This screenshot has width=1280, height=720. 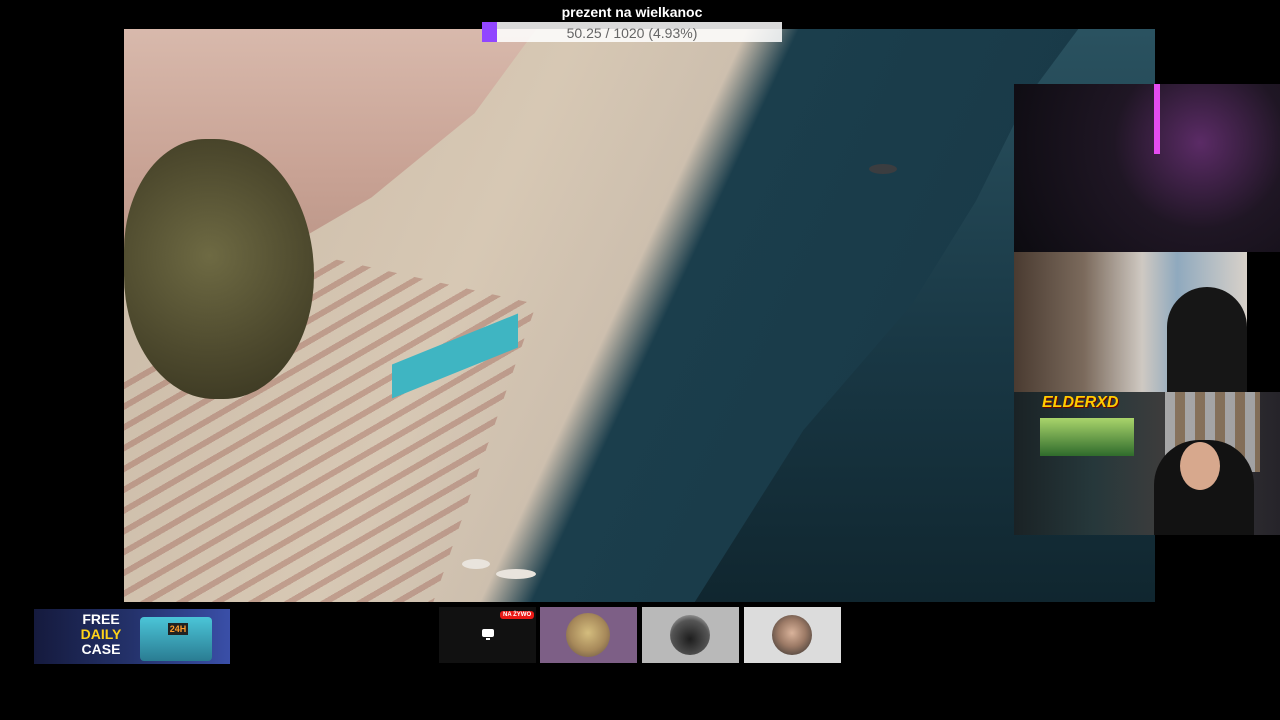 What do you see at coordinates (176, 639) in the screenshot?
I see `case-chest-icon: 24H` at bounding box center [176, 639].